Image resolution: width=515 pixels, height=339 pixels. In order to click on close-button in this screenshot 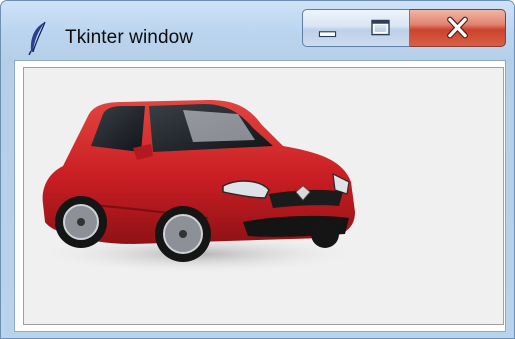, I will do `click(458, 28)`.